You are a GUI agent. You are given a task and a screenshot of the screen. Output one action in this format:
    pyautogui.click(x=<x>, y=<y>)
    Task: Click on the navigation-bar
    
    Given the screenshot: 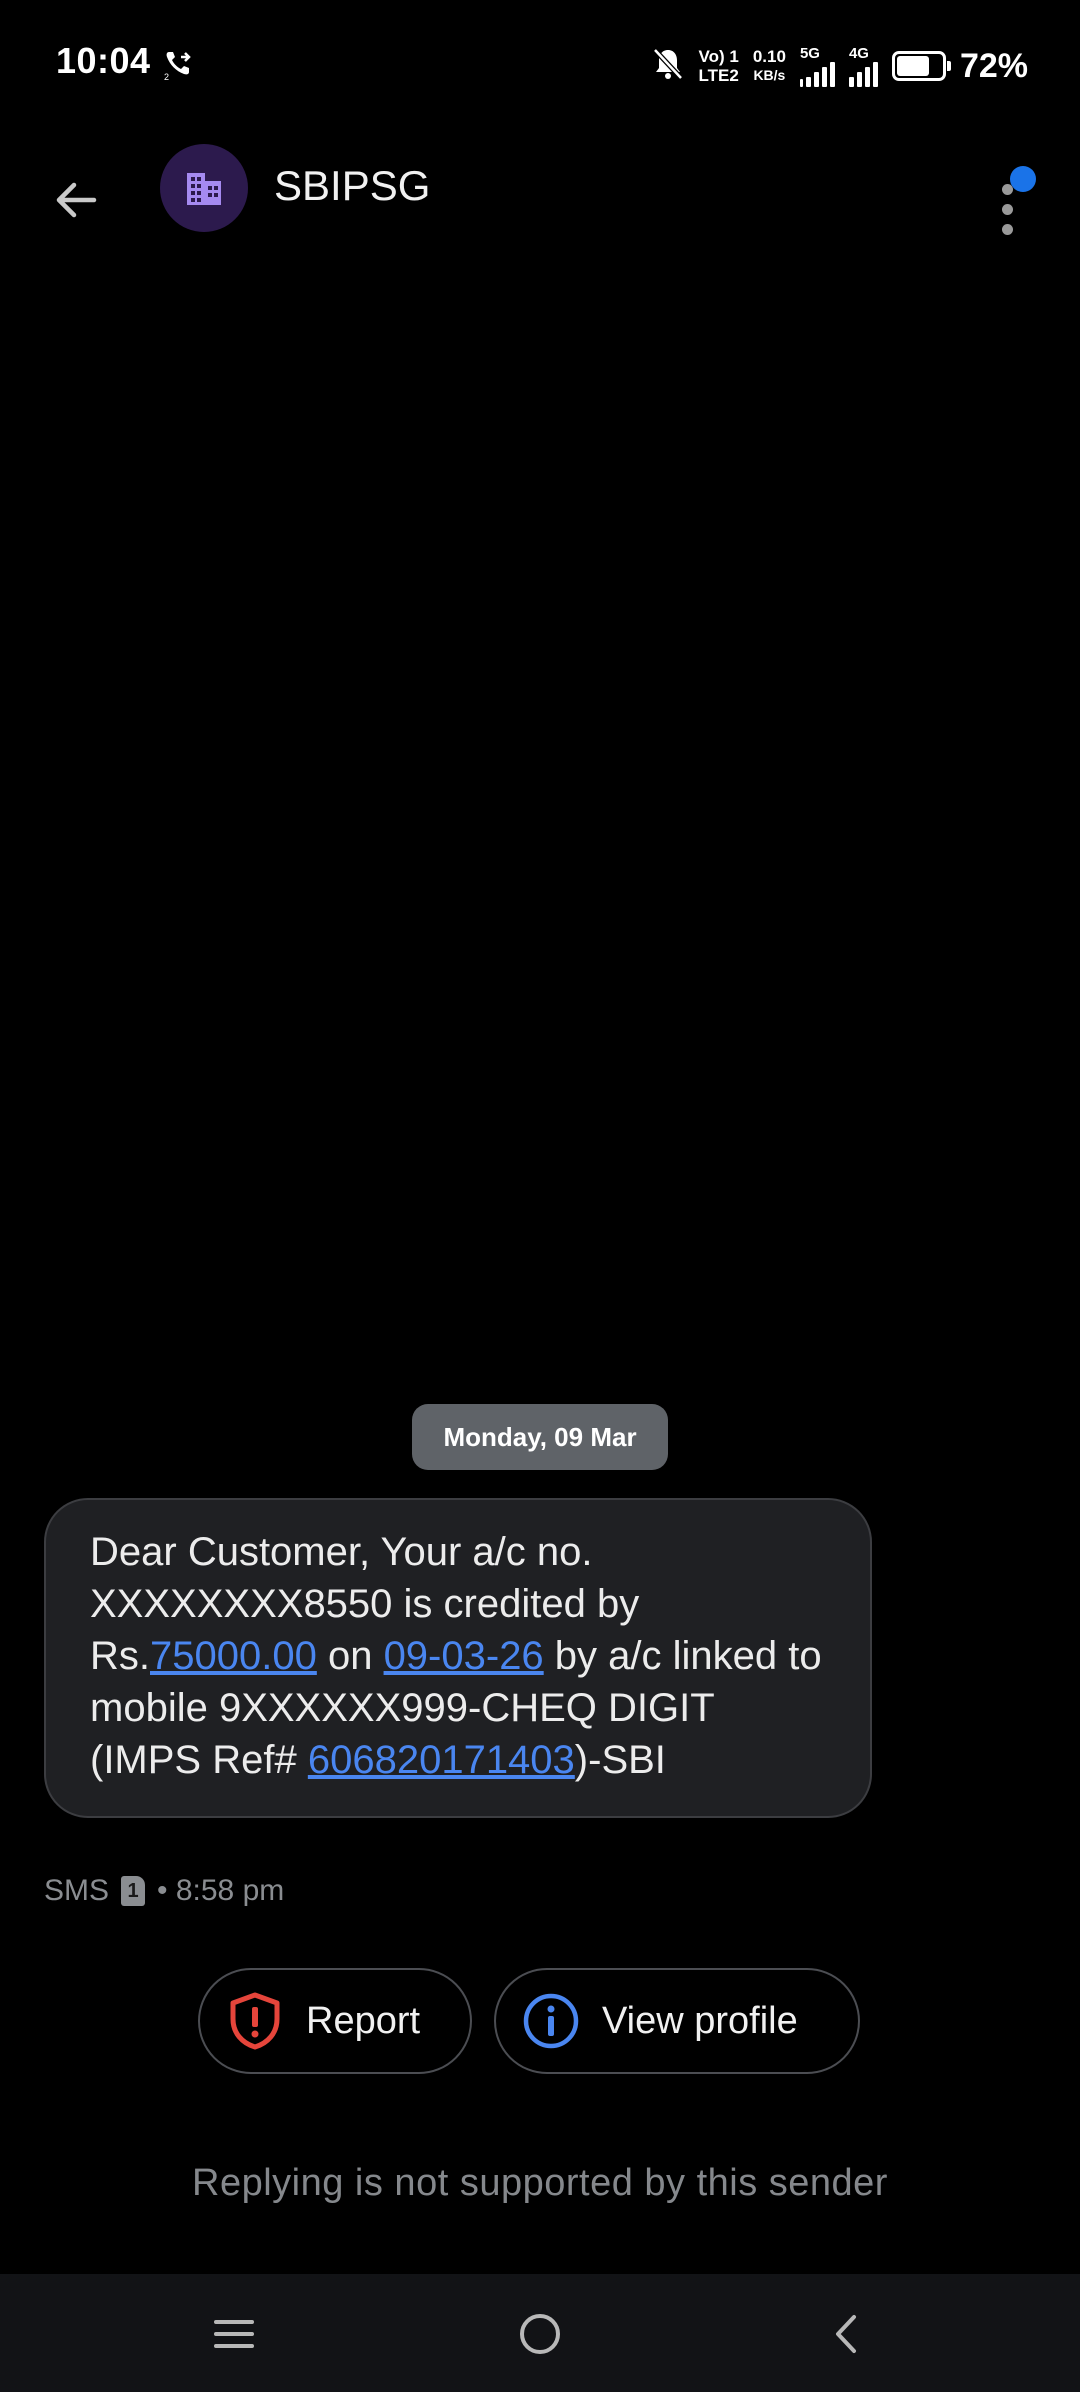 What is the action you would take?
    pyautogui.click(x=540, y=2333)
    